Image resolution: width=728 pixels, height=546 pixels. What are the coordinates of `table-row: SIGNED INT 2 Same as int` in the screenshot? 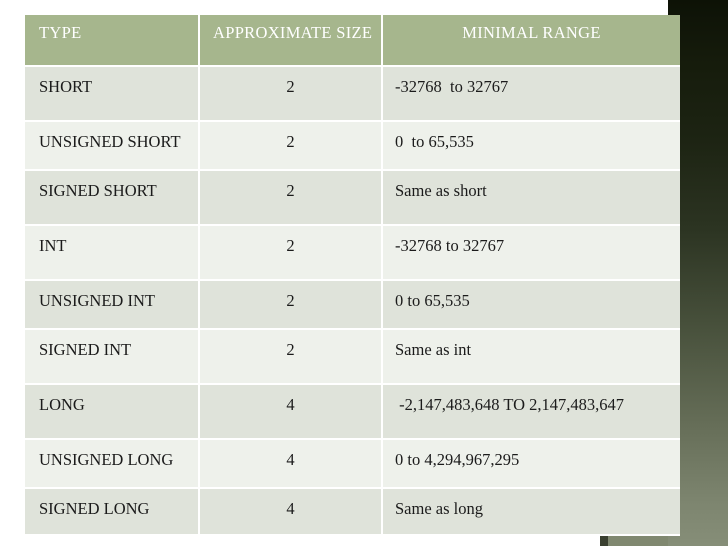 It's located at (352, 357).